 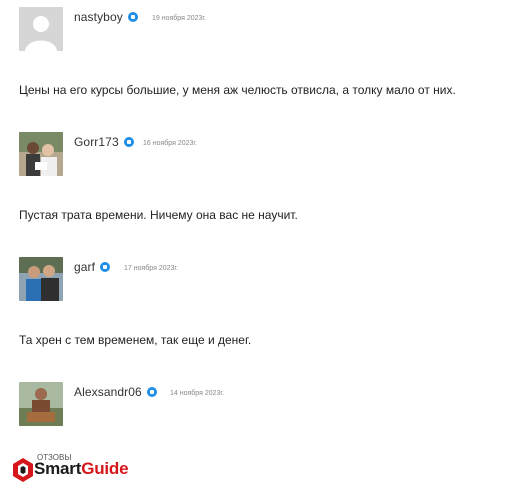 What do you see at coordinates (84, 267) in the screenshot?
I see `author-name: garf` at bounding box center [84, 267].